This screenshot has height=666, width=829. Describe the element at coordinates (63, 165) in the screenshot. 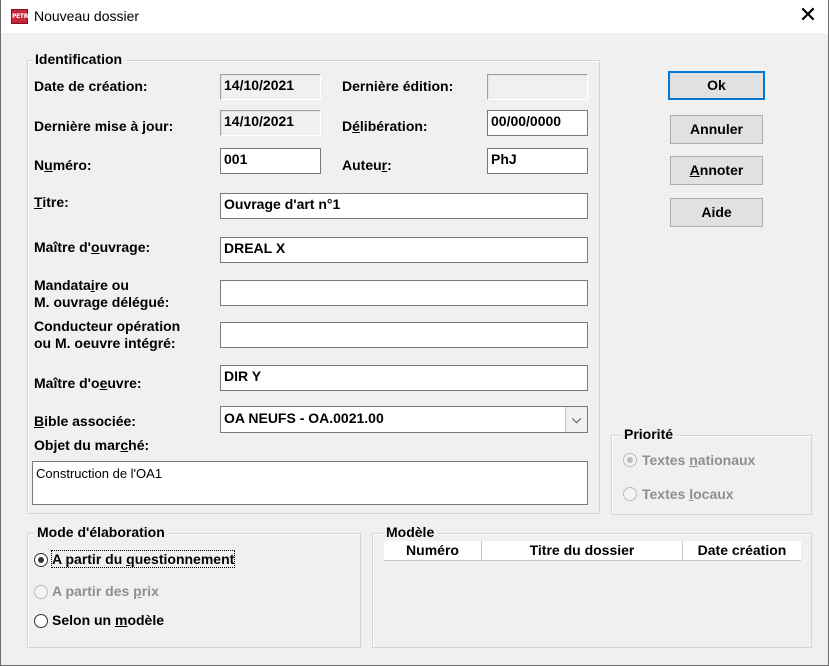

I see `numero-label: Numéro:` at that location.